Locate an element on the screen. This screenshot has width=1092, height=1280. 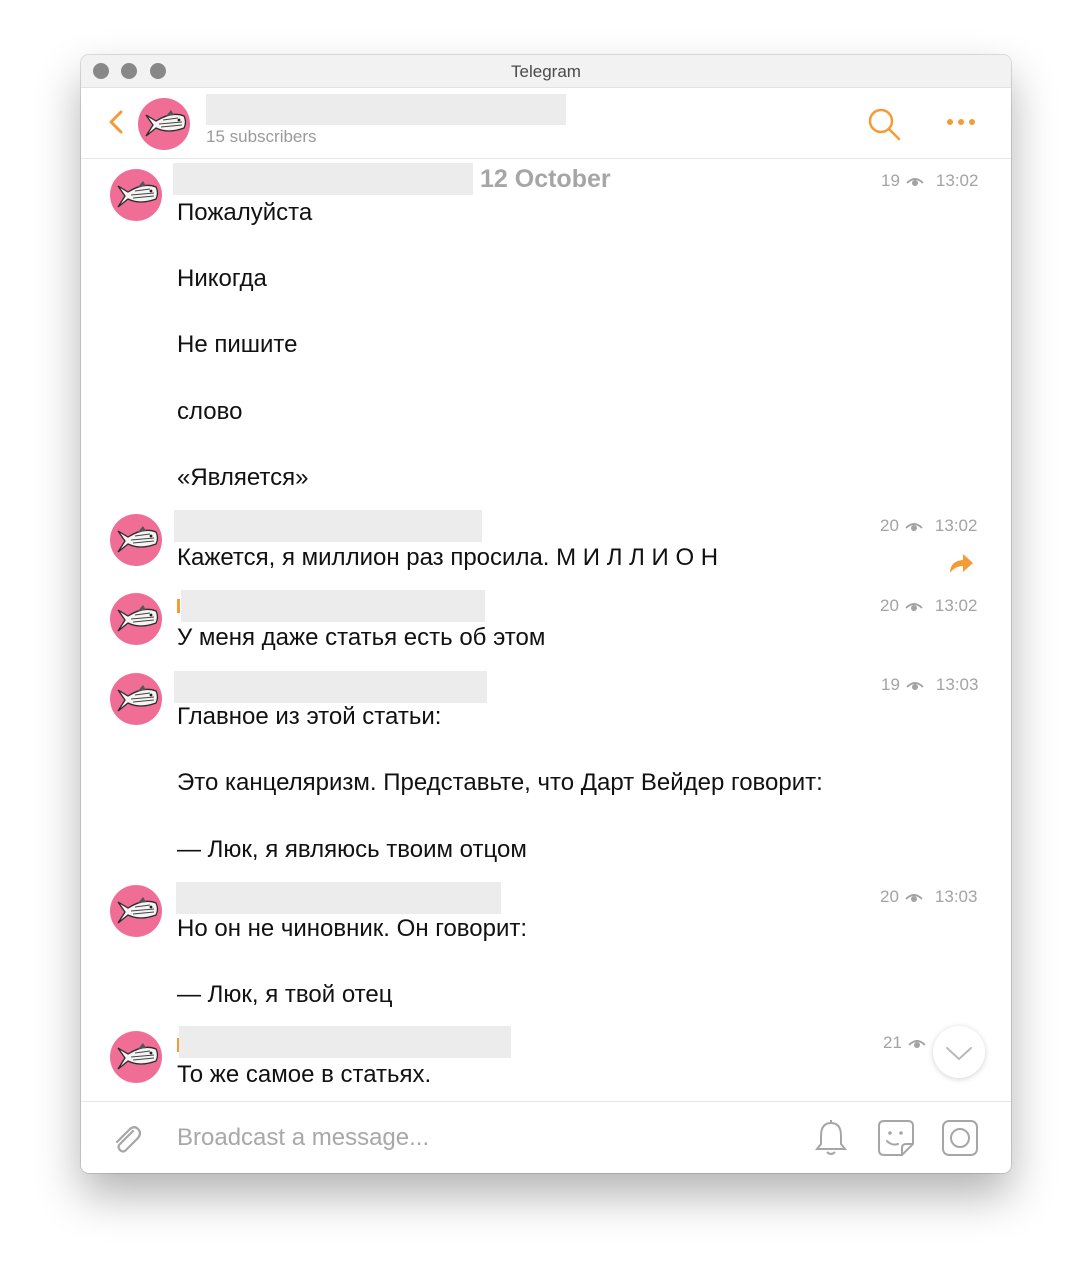
channel-header: 15 subscribers is located at coordinates (546, 123).